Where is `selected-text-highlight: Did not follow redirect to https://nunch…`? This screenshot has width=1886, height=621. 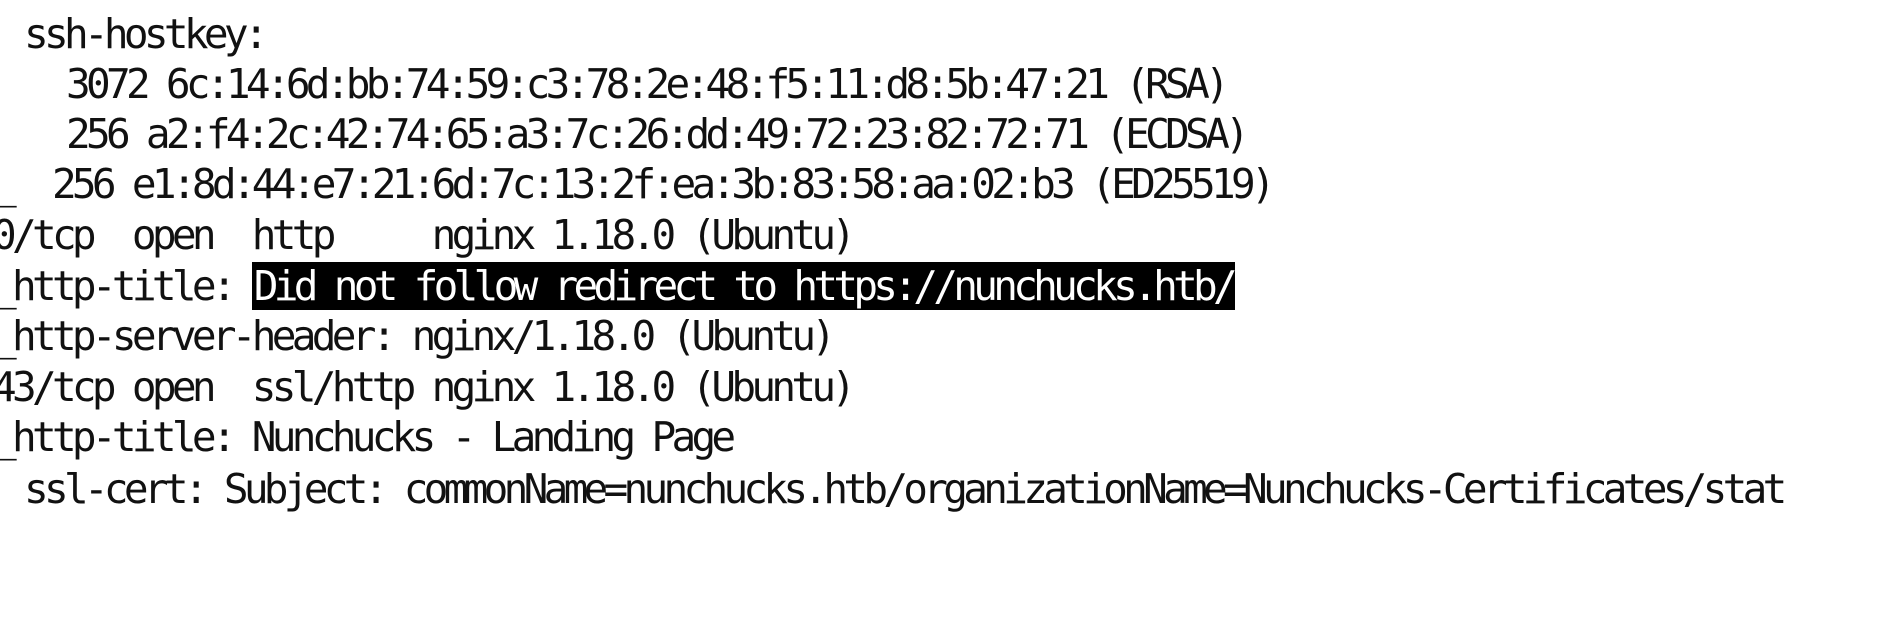 selected-text-highlight: Did not follow redirect to https://nunch… is located at coordinates (744, 286).